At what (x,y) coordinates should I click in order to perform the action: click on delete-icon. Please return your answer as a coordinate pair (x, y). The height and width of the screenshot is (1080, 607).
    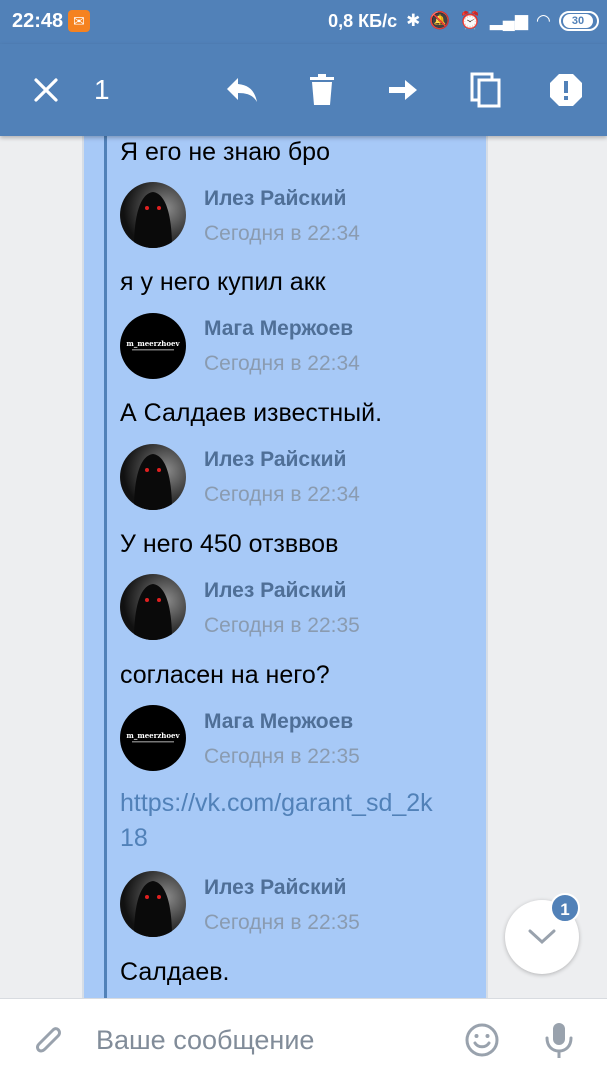
    Looking at the image, I should click on (322, 89).